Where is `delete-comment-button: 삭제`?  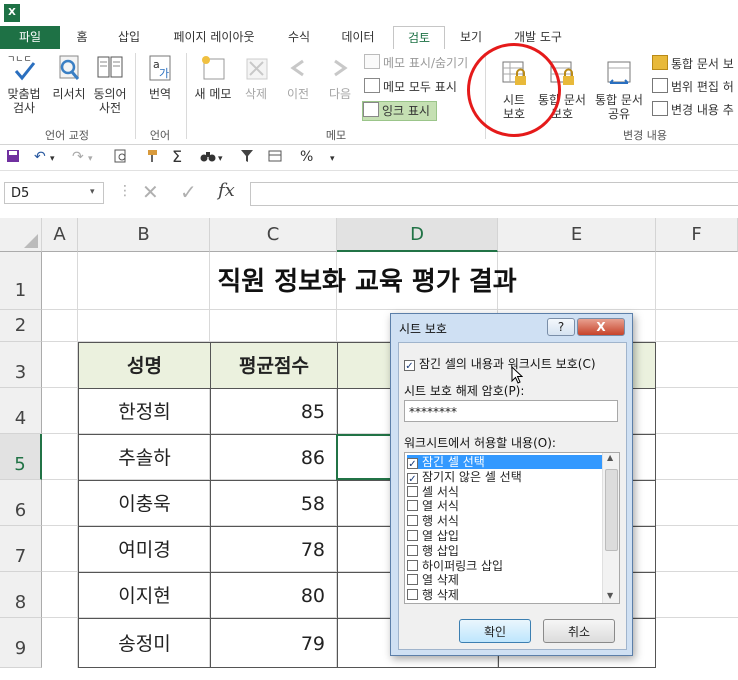
delete-comment-button: 삭제 is located at coordinates (256, 77).